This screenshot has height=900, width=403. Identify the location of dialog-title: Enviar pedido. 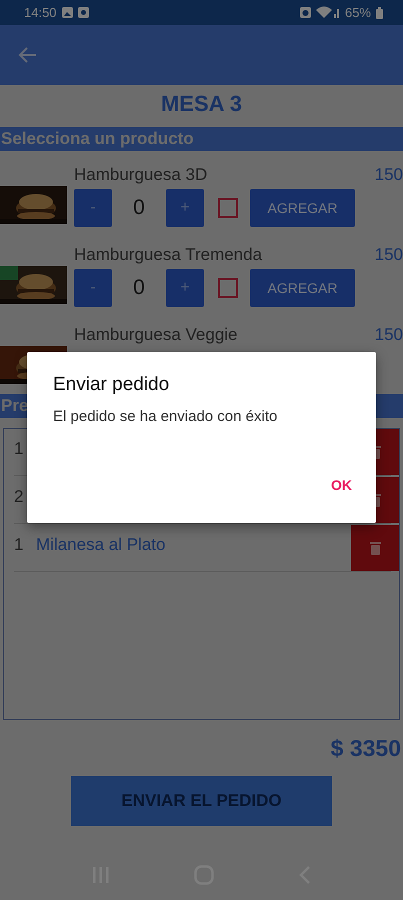
(111, 385).